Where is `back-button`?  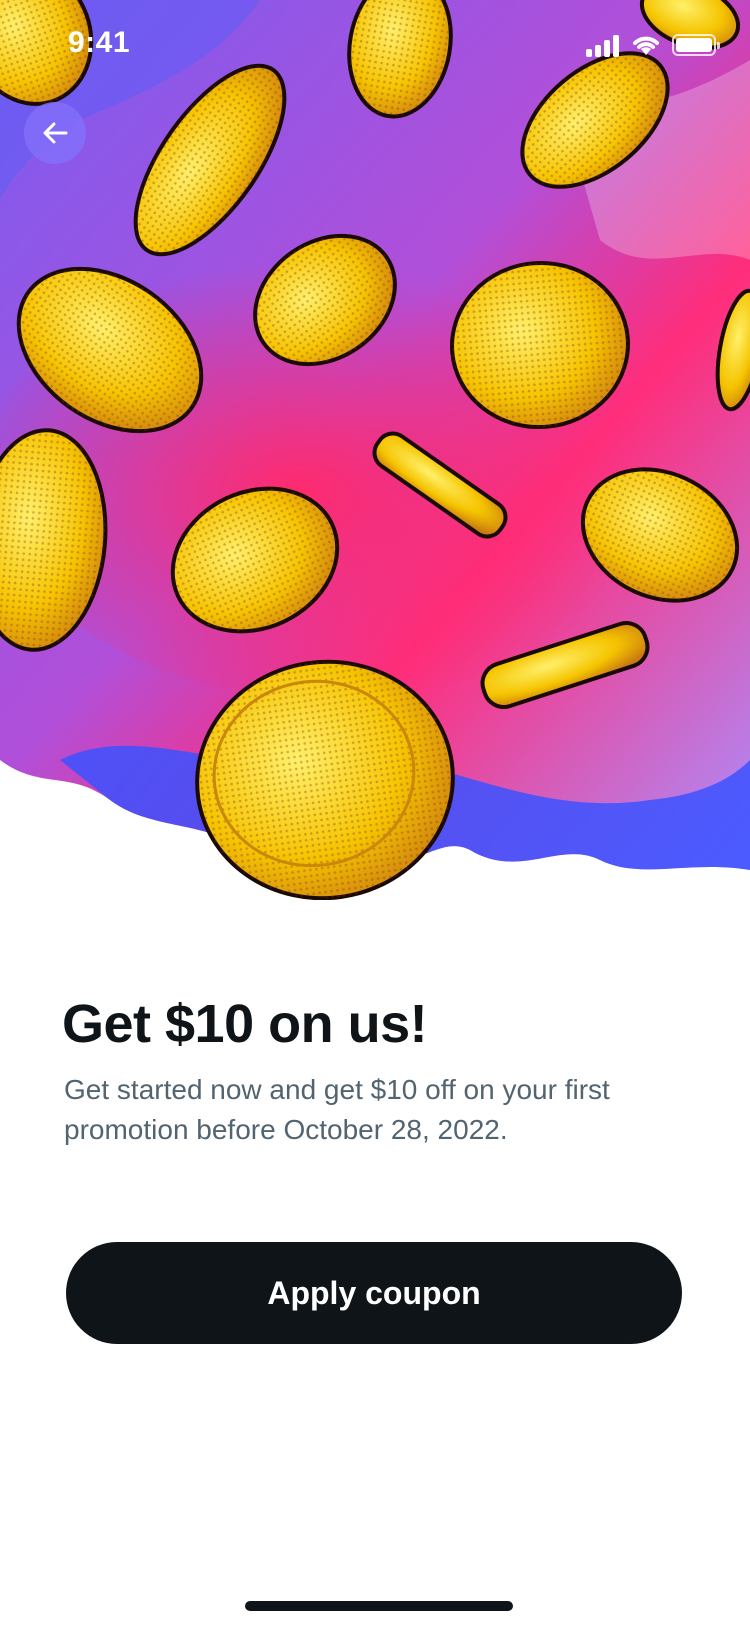
back-button is located at coordinates (55, 133).